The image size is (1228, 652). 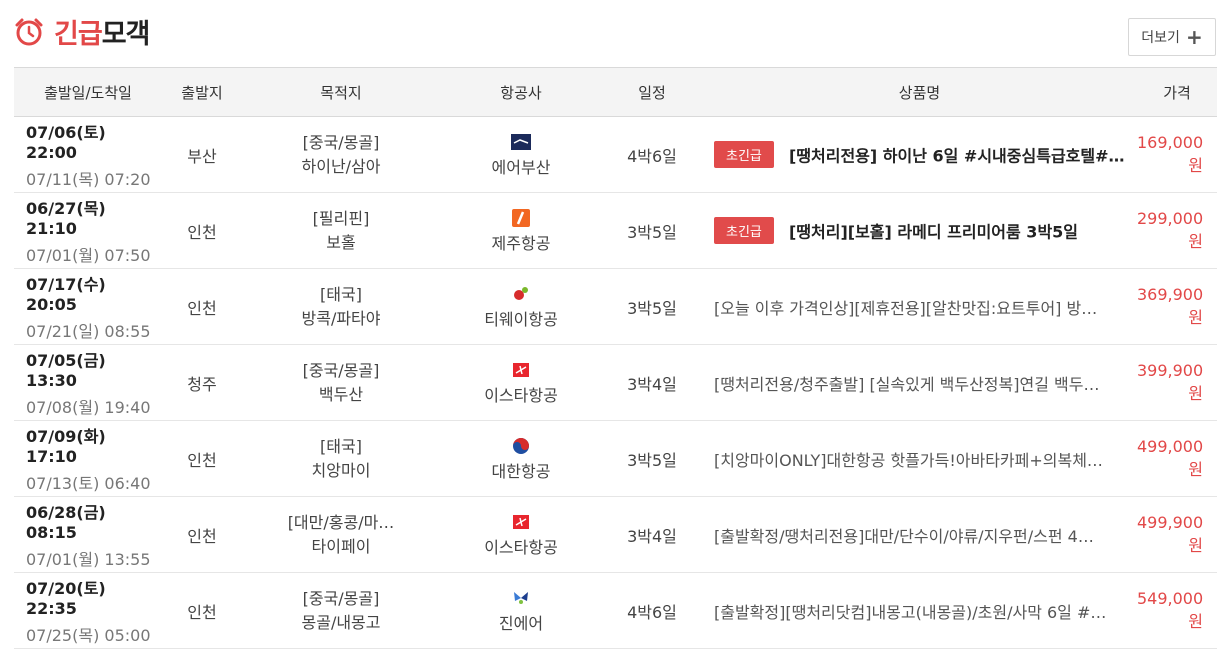 What do you see at coordinates (341, 383) in the screenshot?
I see `destination-cell: [중국/몽골] 백두산` at bounding box center [341, 383].